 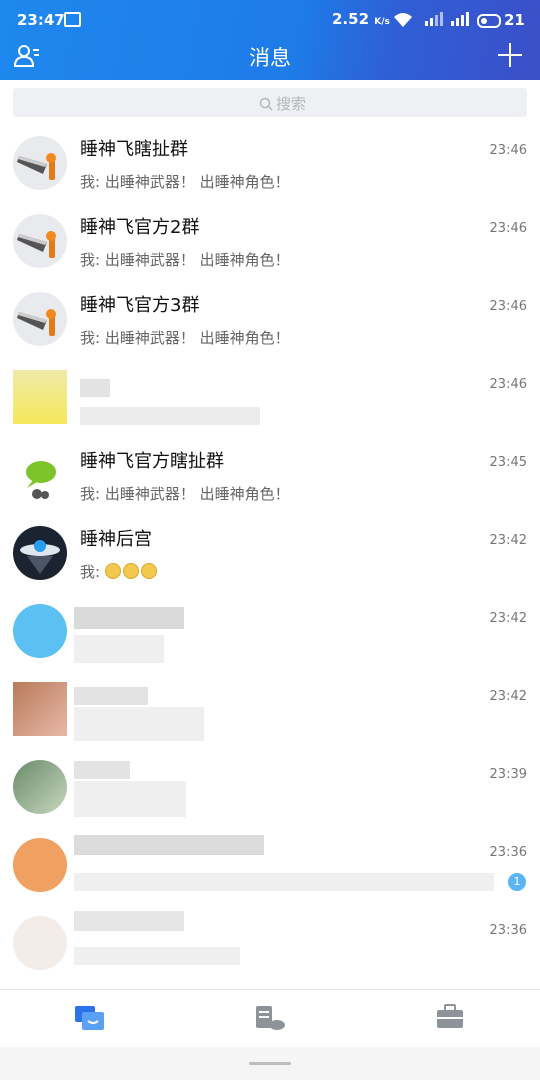 I want to click on battery-icon, so click(x=489, y=21).